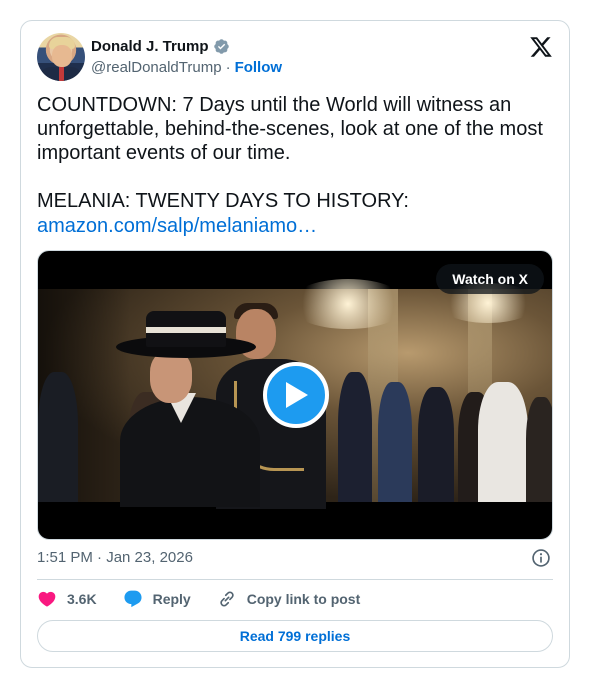 The image size is (590, 688). What do you see at coordinates (211, 599) in the screenshot?
I see `action-bar: 3.6K Reply Copy link to post` at bounding box center [211, 599].